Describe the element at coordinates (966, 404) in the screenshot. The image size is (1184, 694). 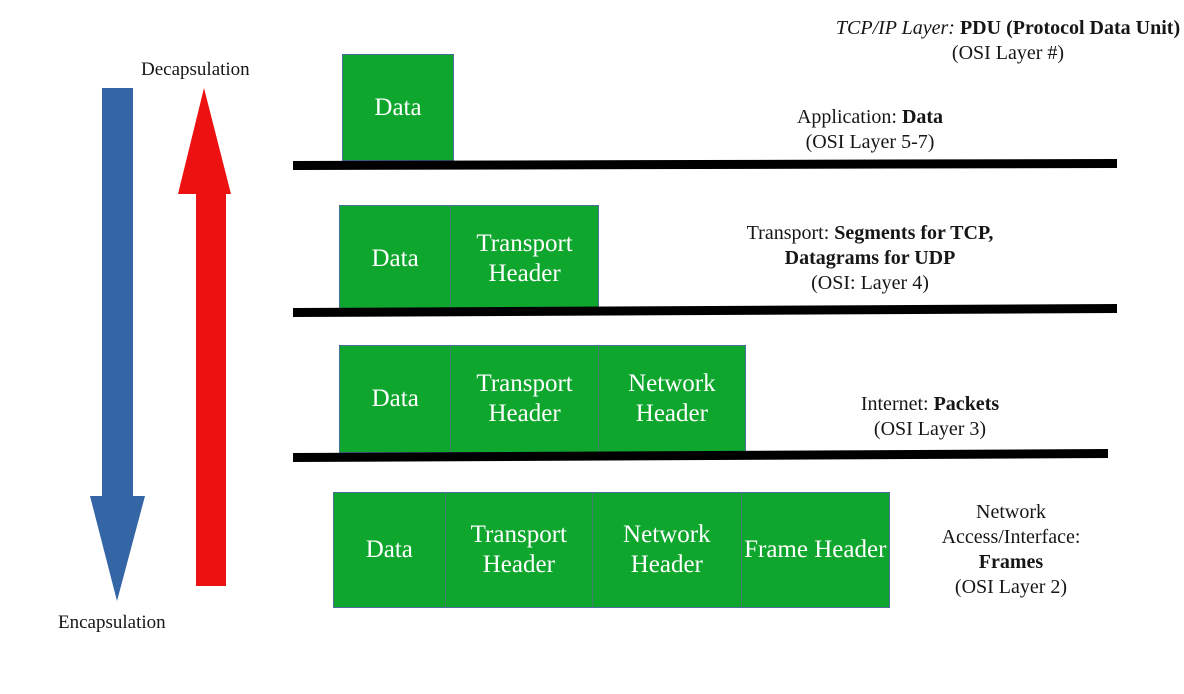
I see `layer-pdu-internet: Packets` at that location.